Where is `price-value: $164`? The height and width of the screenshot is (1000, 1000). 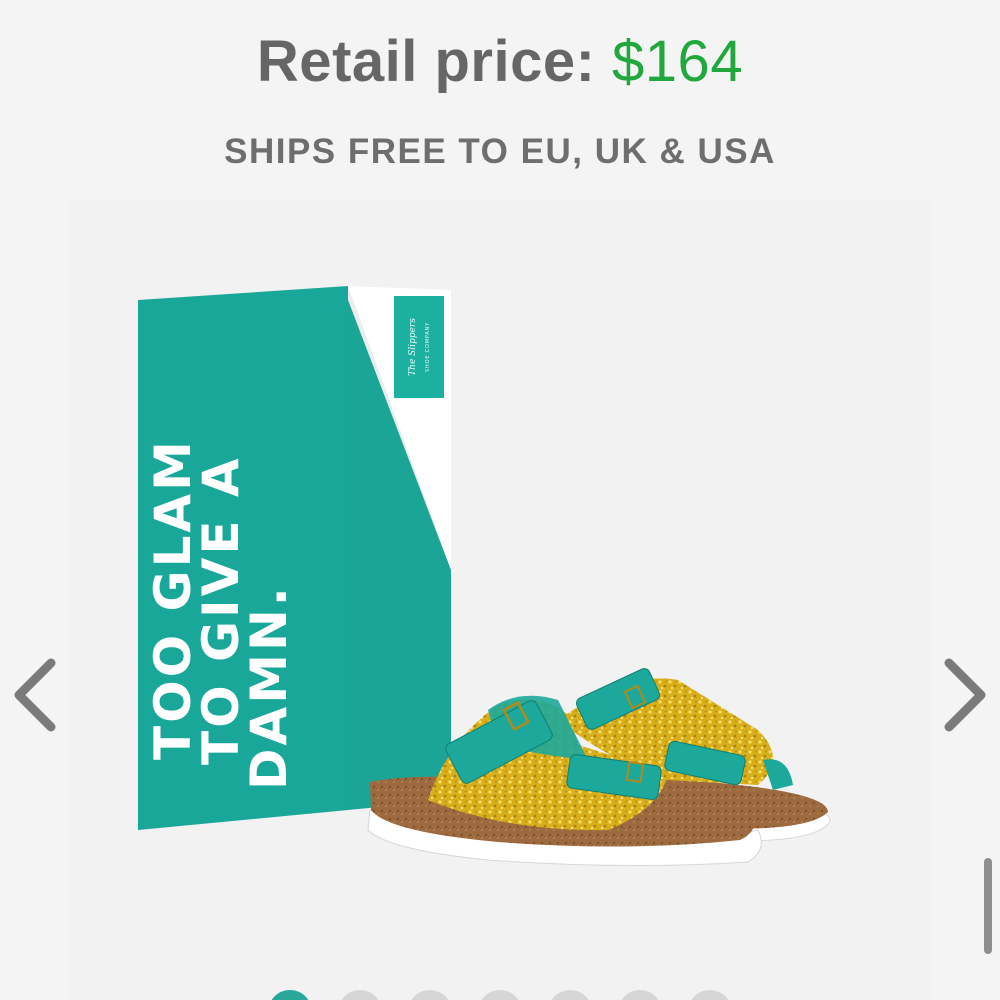 price-value: $164 is located at coordinates (678, 61).